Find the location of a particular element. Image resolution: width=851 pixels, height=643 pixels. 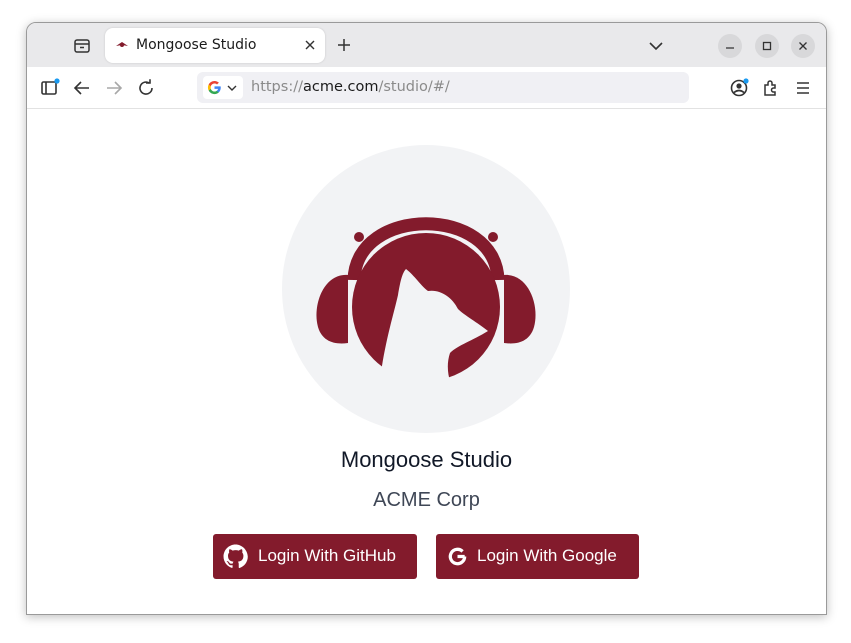

maximize-button is located at coordinates (767, 46).